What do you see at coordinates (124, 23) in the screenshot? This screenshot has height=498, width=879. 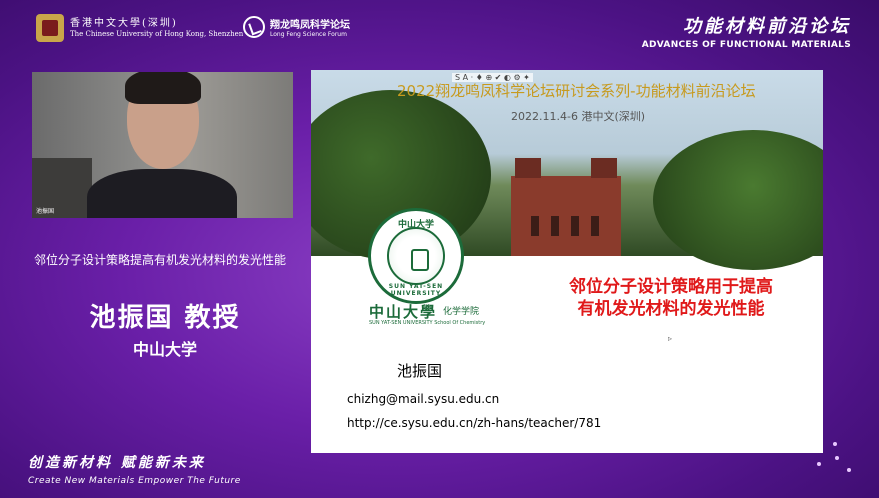 I see `cuhk-name-cn: 香港中文大學(深圳)` at bounding box center [124, 23].